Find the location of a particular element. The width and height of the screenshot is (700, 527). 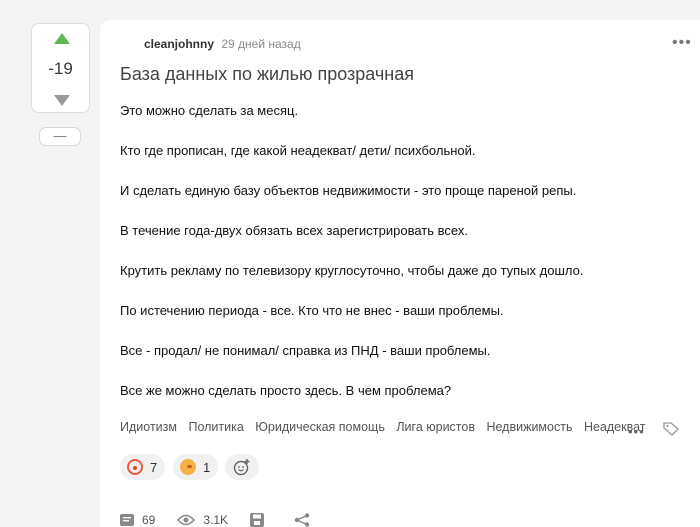

post-title: База данных по жилью прозрачная is located at coordinates (267, 74).